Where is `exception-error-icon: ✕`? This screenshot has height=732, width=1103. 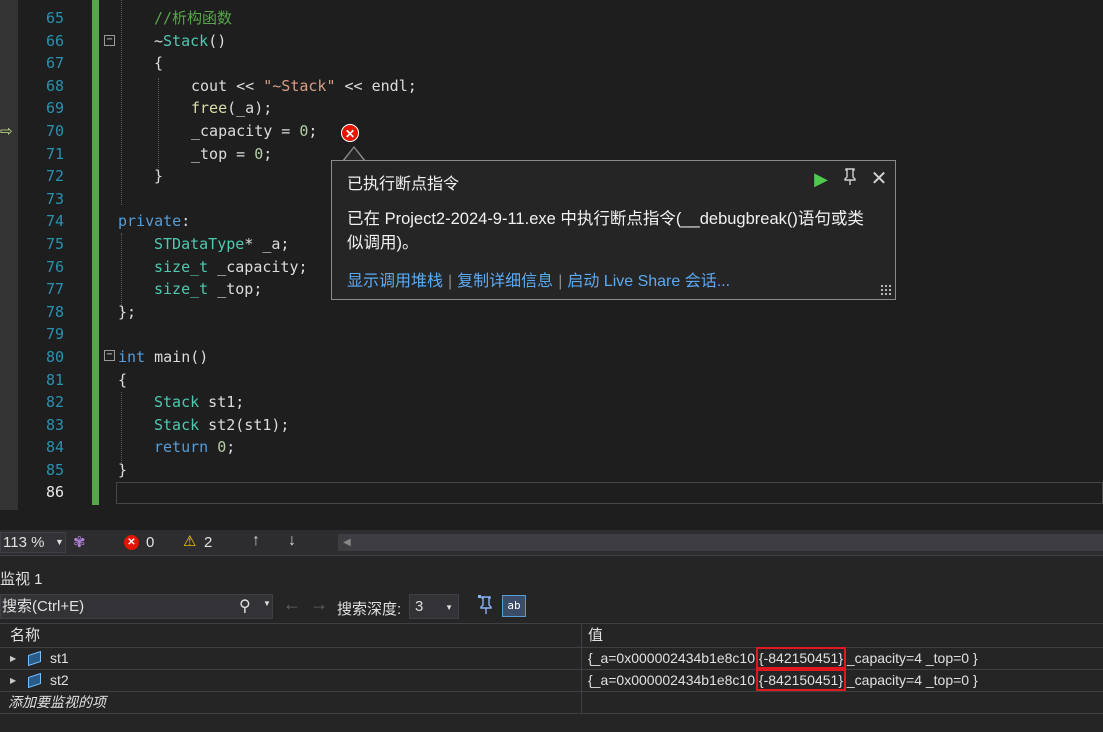
exception-error-icon: ✕ is located at coordinates (350, 133).